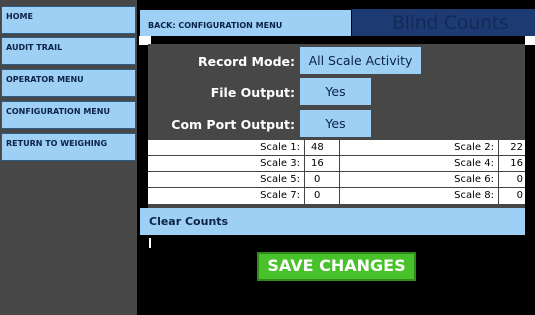 The height and width of the screenshot is (315, 535). I want to click on file-output-label: File Output:, so click(252, 92).